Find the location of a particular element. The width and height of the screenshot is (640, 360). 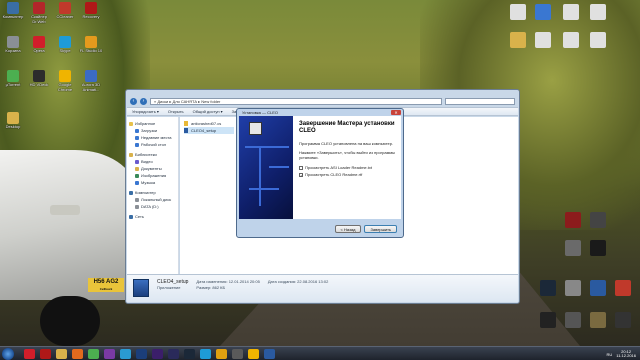

file-icon is located at coordinates (186, 123).